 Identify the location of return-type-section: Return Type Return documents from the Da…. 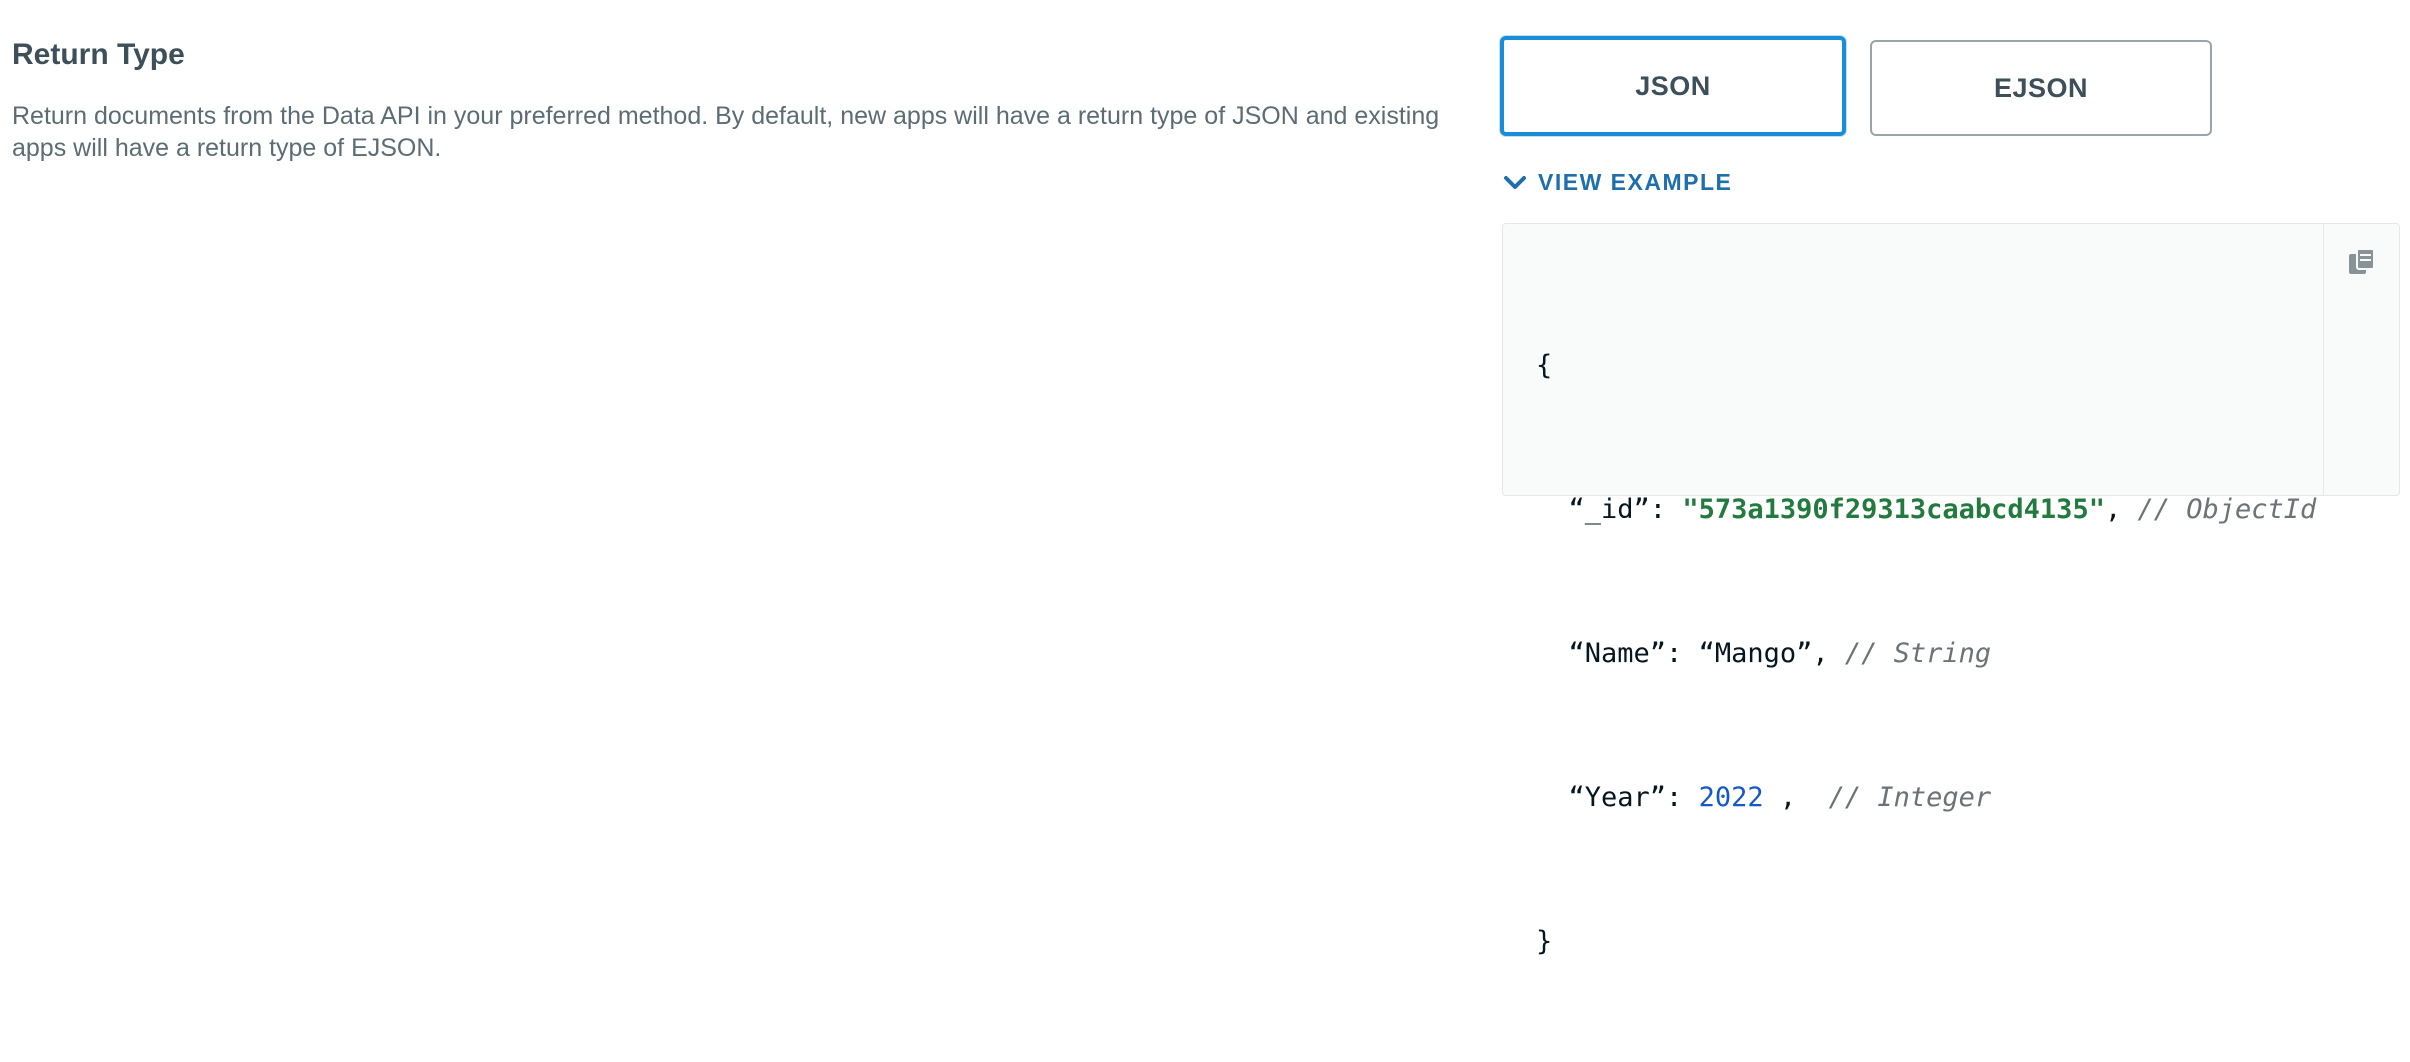
(742, 100).